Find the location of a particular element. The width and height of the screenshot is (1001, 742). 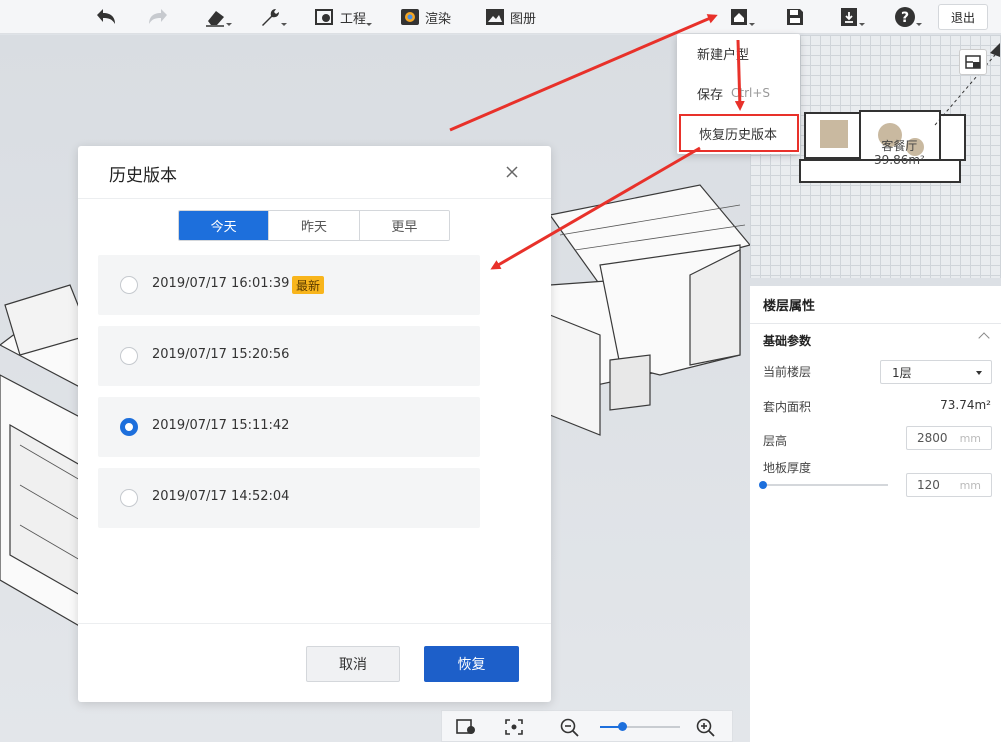

save-button is located at coordinates (795, 17).